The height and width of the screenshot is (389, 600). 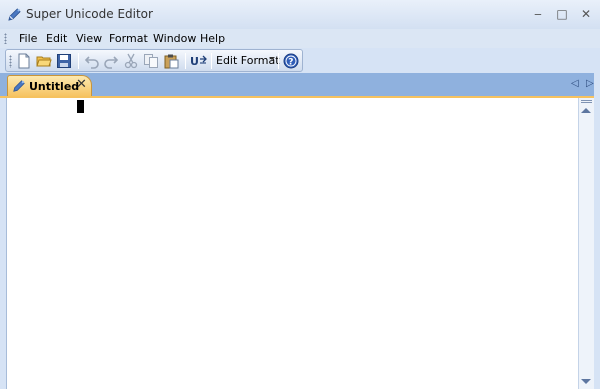 I want to click on menu-grip, so click(x=5, y=38).